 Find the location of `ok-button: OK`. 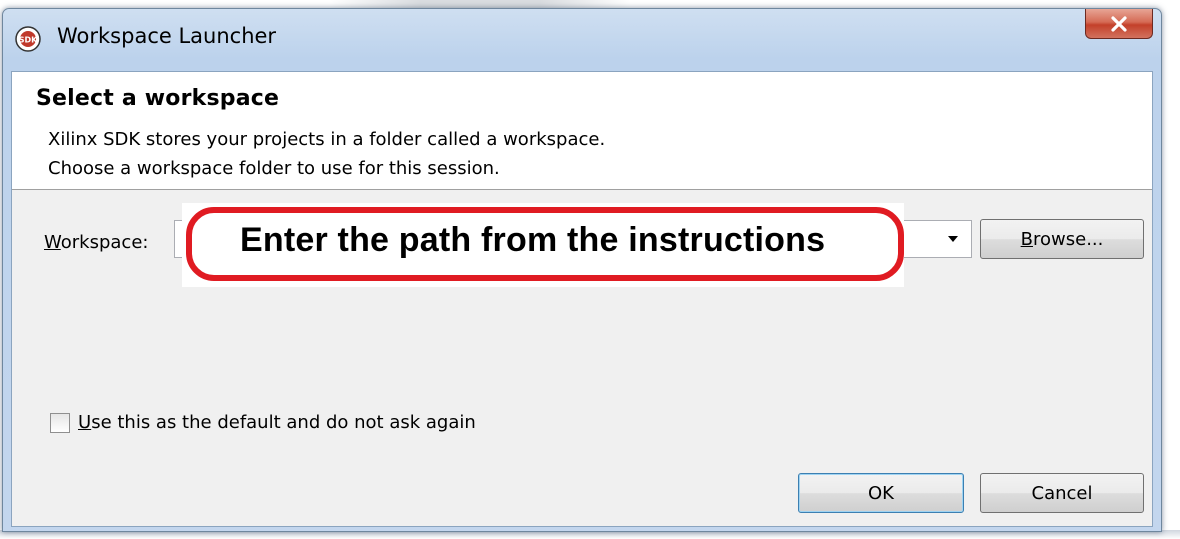

ok-button: OK is located at coordinates (881, 493).